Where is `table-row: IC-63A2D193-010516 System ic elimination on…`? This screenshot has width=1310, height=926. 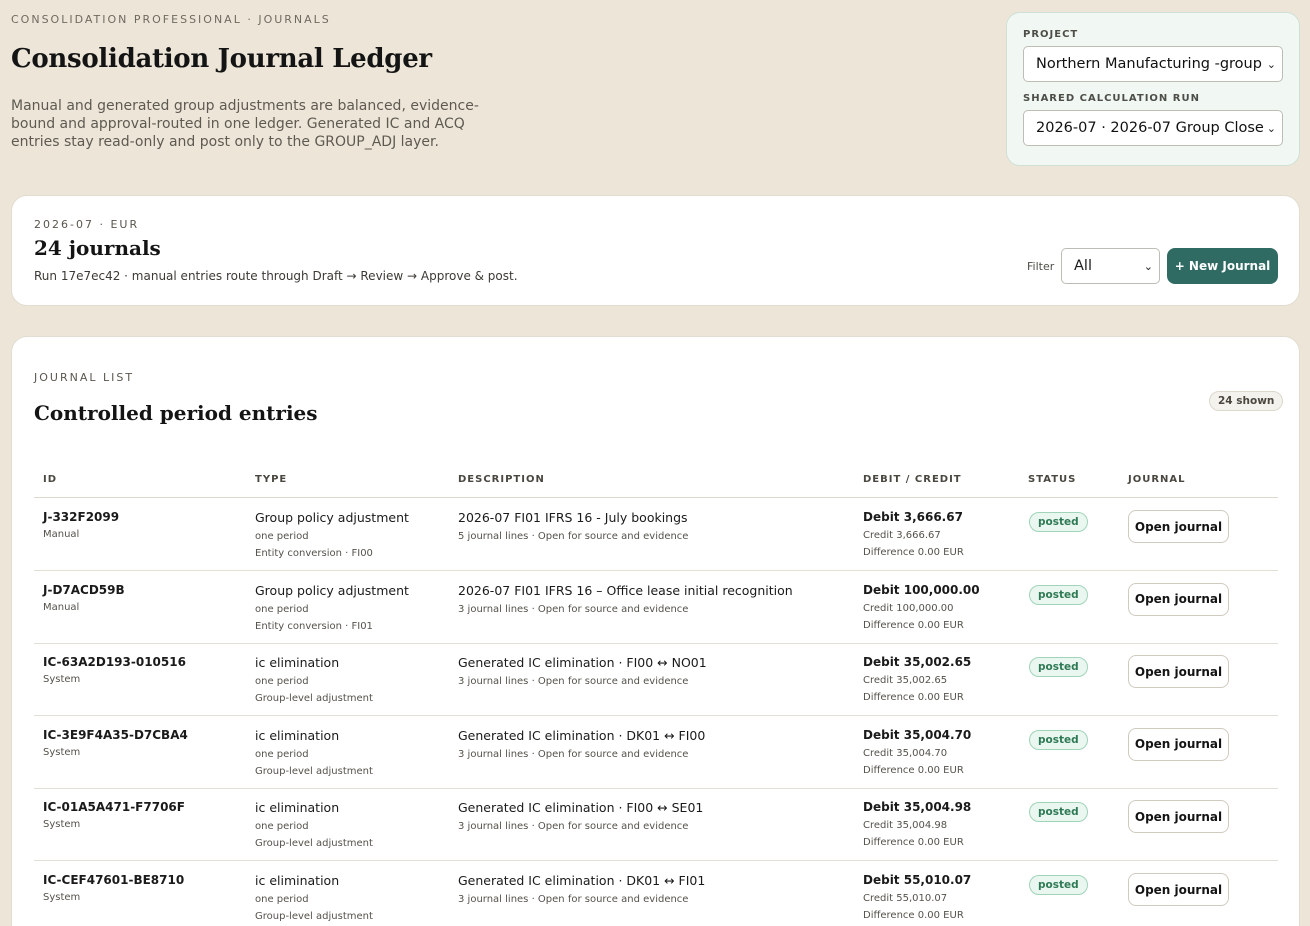
table-row: IC-63A2D193-010516 System ic elimination on… is located at coordinates (656, 680).